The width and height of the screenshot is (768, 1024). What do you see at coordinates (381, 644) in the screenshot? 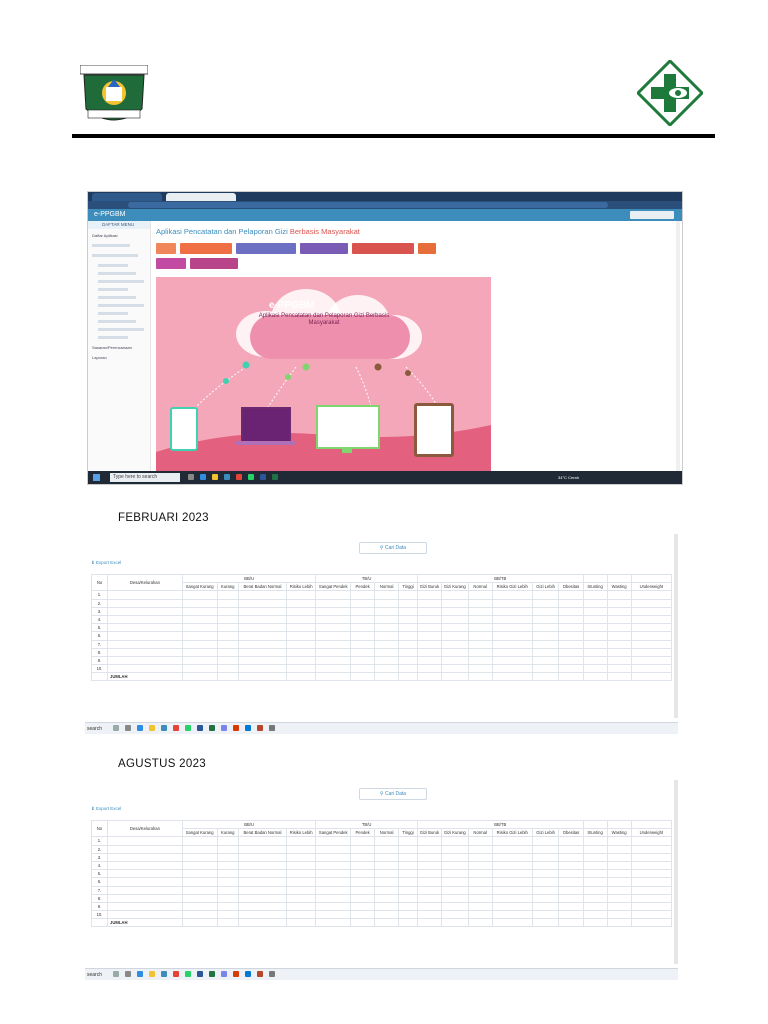
I see `table-row: 7.` at bounding box center [381, 644].